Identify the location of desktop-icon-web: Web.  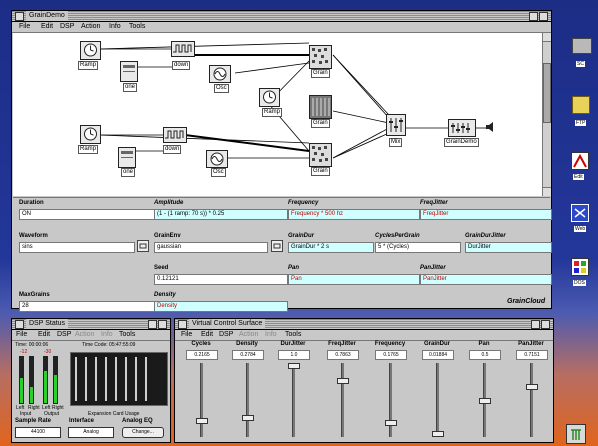
(583, 224).